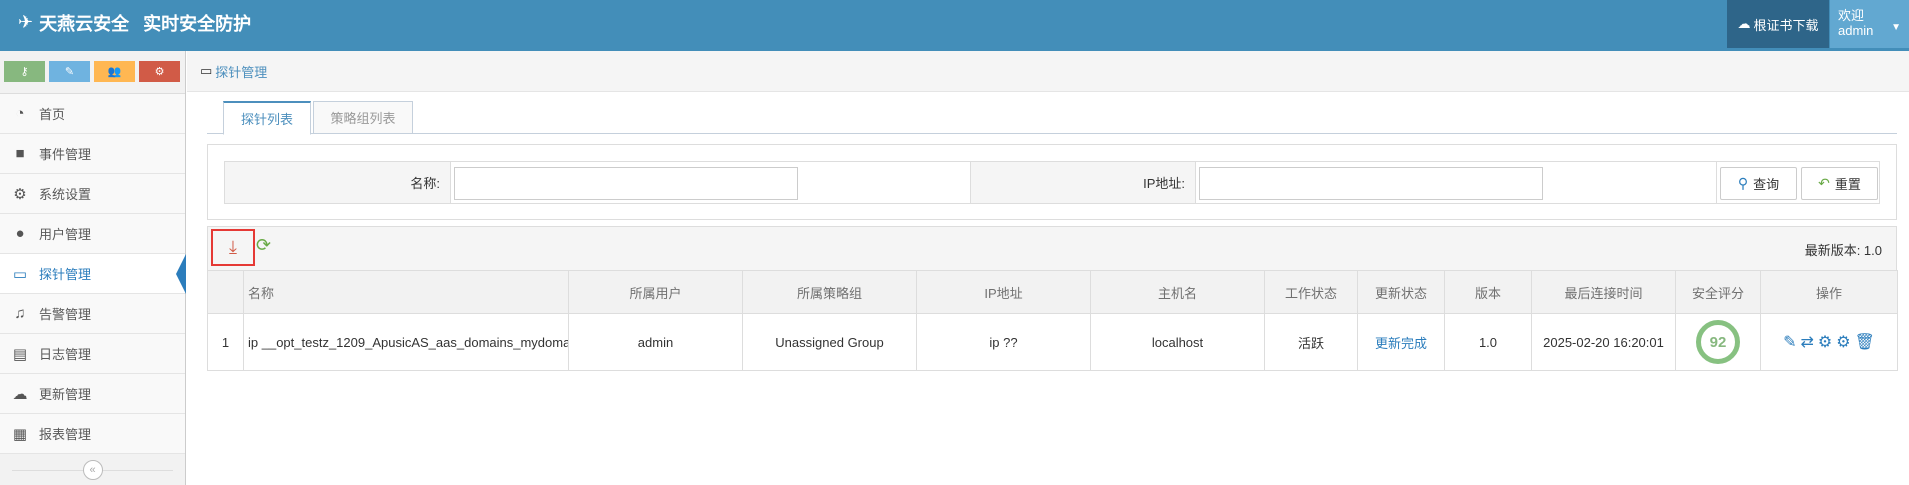 This screenshot has height=485, width=1909. What do you see at coordinates (263, 245) in the screenshot?
I see `refresh-icon: ⟳` at bounding box center [263, 245].